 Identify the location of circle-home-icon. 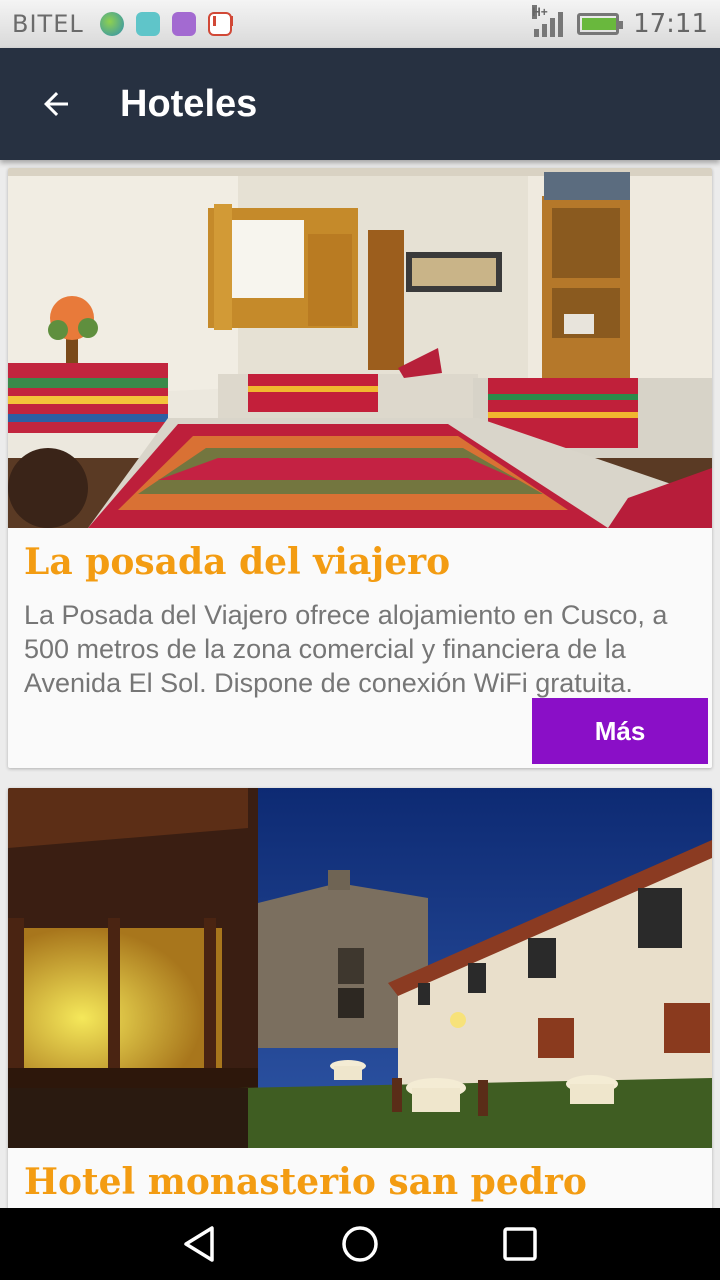
(360, 1244).